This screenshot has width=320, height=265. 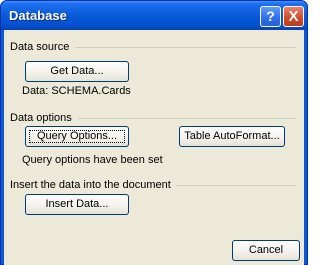 What do you see at coordinates (90, 185) in the screenshot?
I see `insert-header: Insert the data into the document` at bounding box center [90, 185].